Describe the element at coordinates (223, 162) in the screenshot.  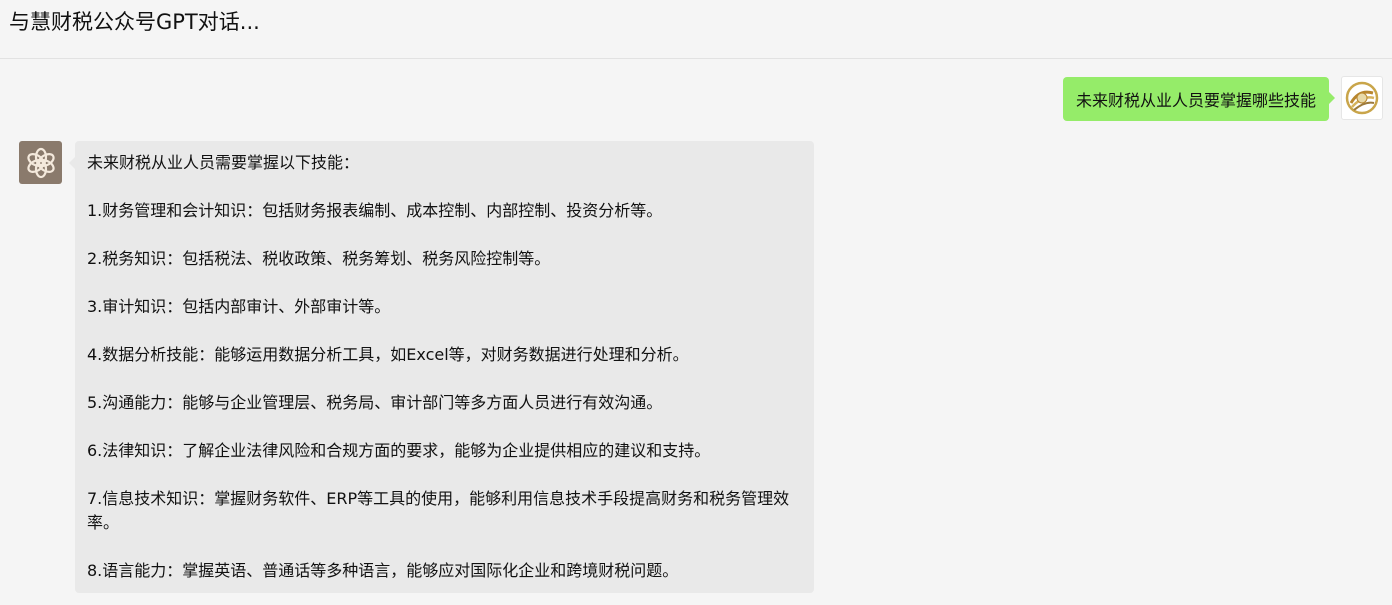
I see `bot-intro: 未来财税从业人员需要掌握以下技能：` at that location.